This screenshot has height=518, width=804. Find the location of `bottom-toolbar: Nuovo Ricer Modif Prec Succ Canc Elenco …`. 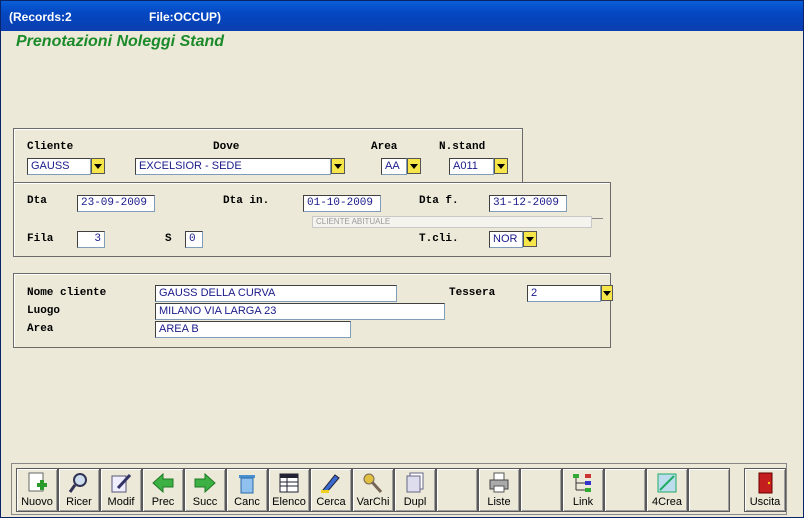

bottom-toolbar: Nuovo Ricer Modif Prec Succ Canc Elenco … is located at coordinates (399, 489).